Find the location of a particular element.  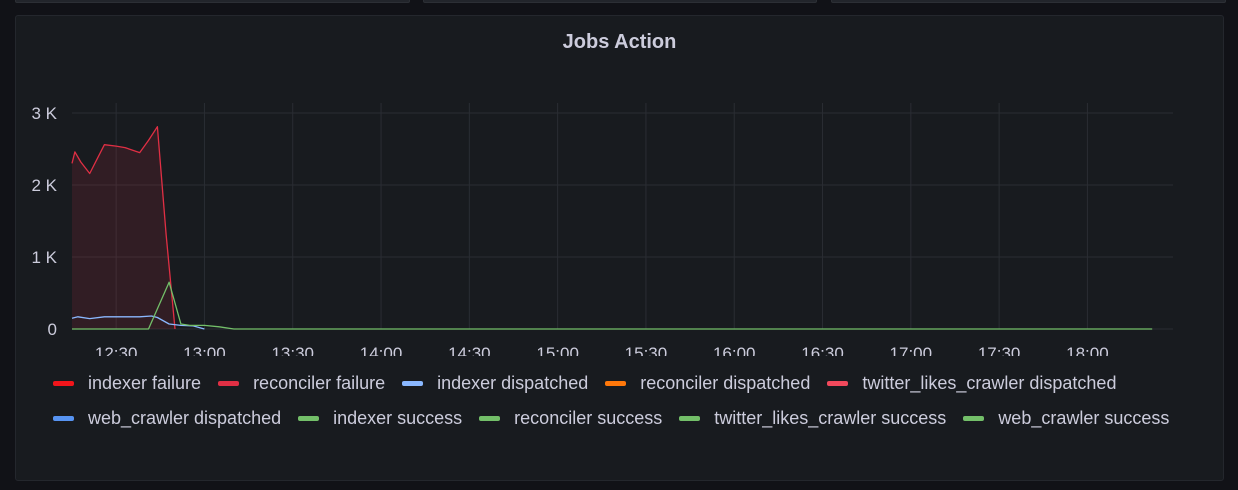

x-tick-label: 16:00 is located at coordinates (734, 350).